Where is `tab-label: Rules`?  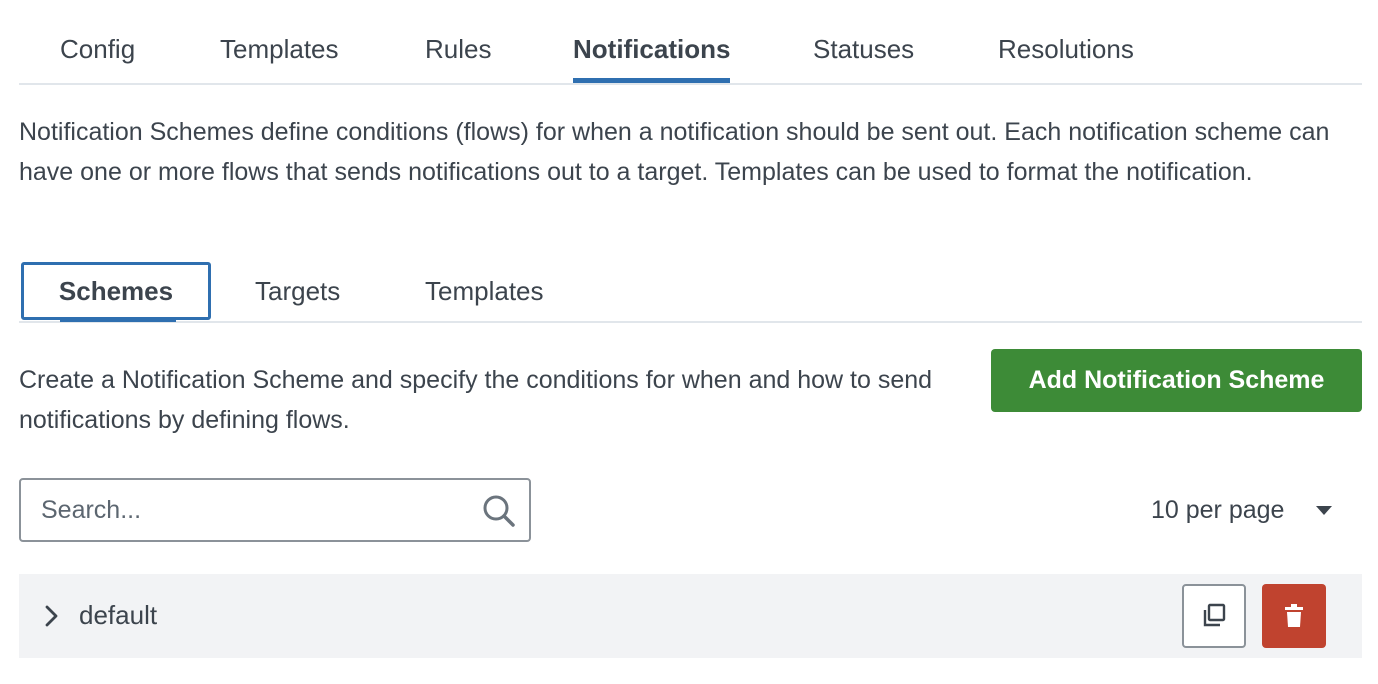
tab-label: Rules is located at coordinates (458, 49).